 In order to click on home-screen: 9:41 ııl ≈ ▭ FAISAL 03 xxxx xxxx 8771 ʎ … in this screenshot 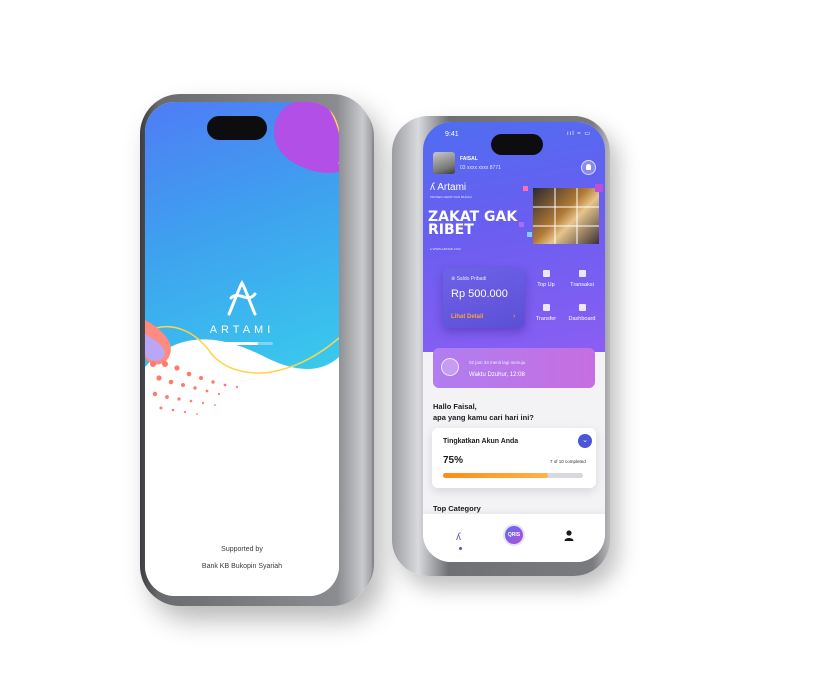, I will do `click(514, 342)`.